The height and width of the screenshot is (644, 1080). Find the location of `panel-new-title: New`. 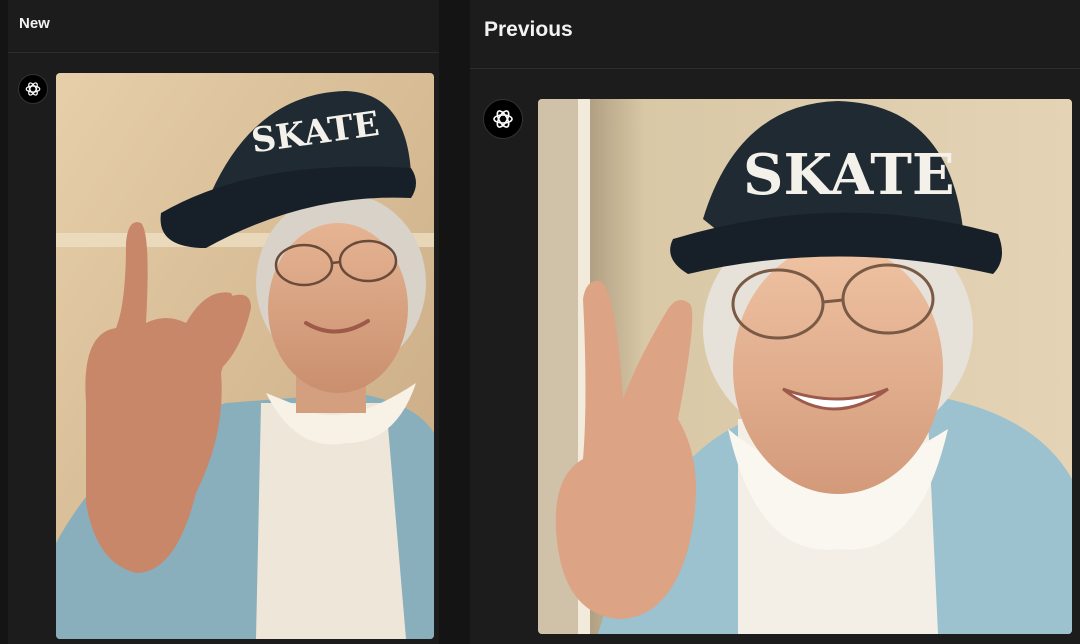

panel-new-title: New is located at coordinates (34, 23).